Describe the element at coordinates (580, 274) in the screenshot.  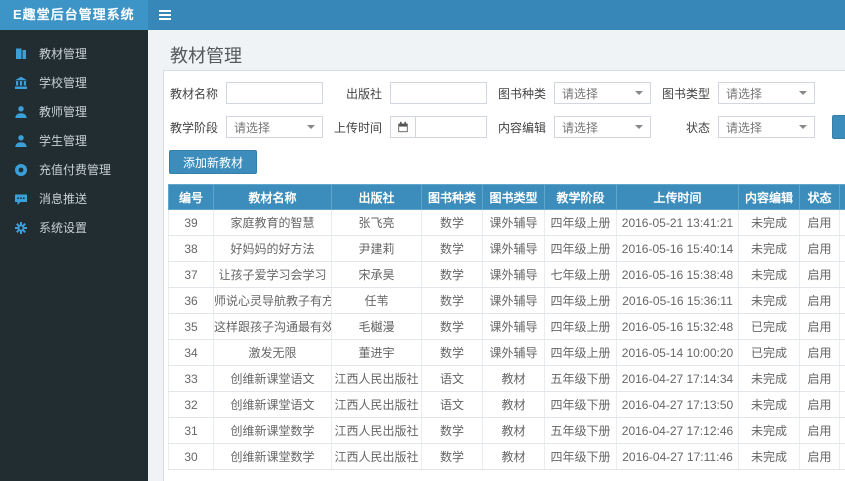
I see `table-cell: 七年级上册` at that location.